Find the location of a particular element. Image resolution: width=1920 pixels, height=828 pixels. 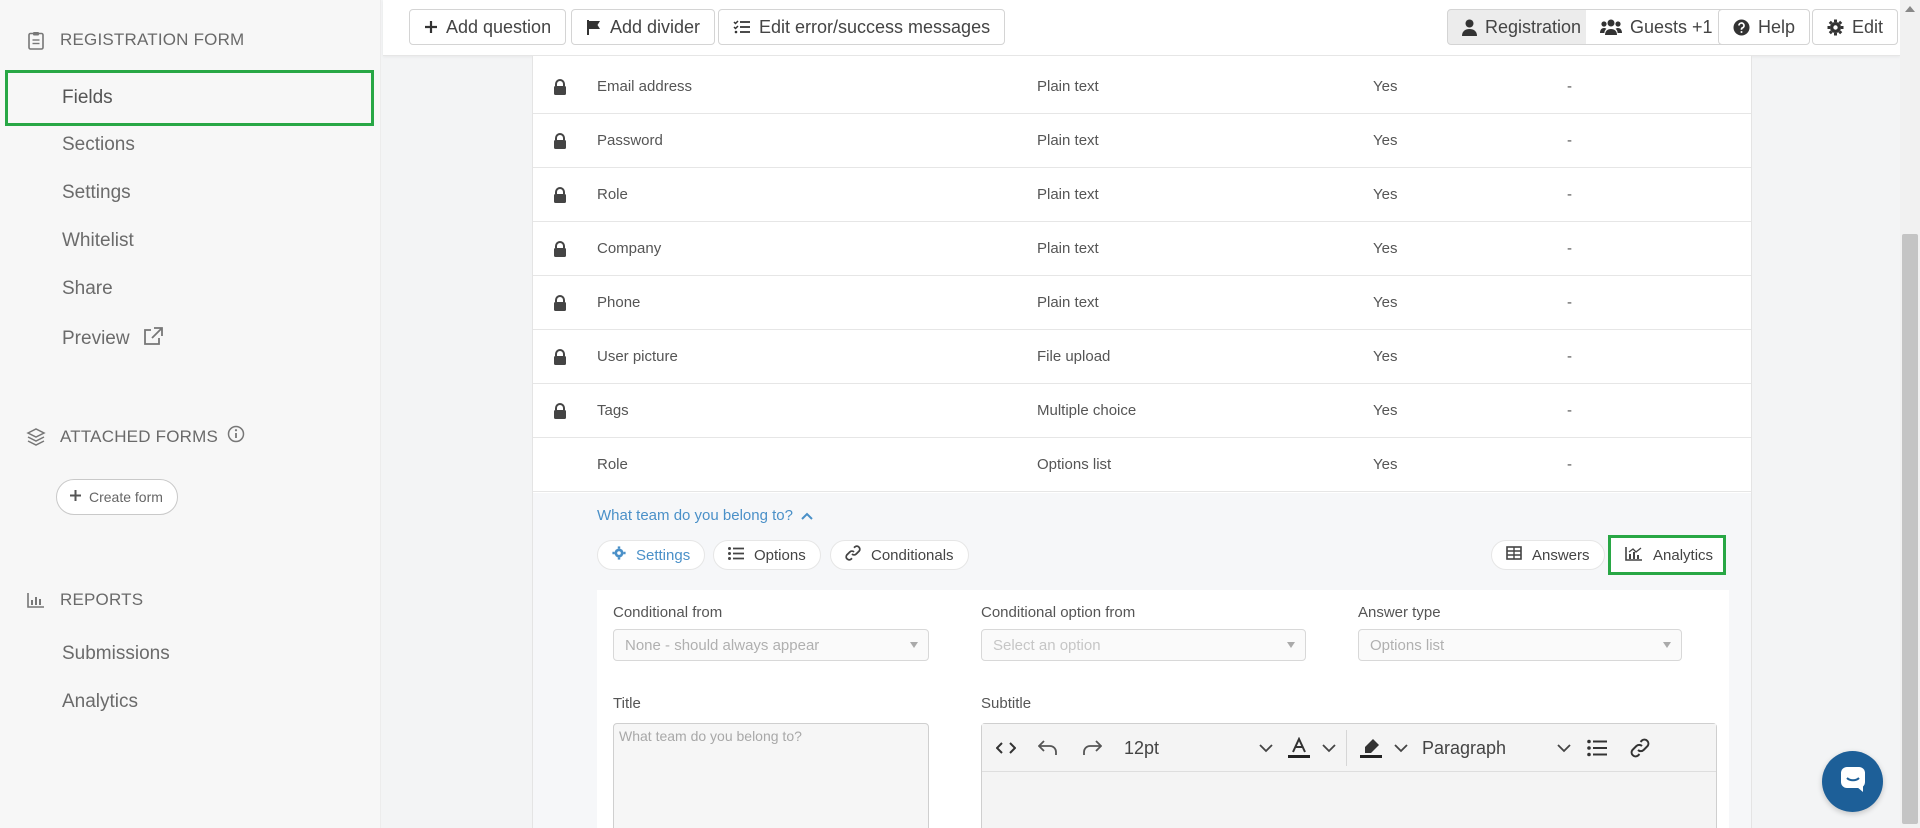

edit-button: Edit is located at coordinates (1855, 27).